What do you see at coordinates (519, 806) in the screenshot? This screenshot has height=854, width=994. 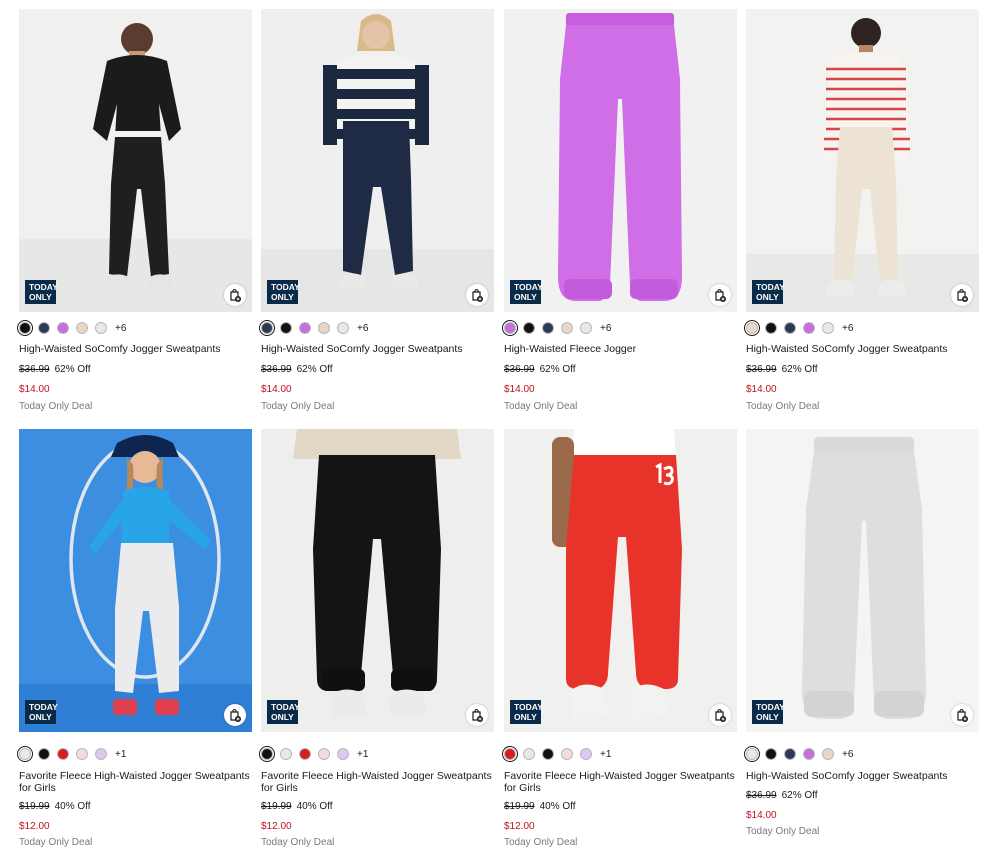 I see `original-price: $19.99` at bounding box center [519, 806].